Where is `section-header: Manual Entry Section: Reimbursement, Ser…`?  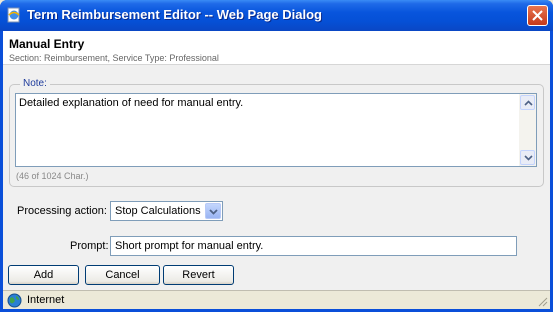 section-header: Manual Entry Section: Reimbursement, Ser… is located at coordinates (276, 48).